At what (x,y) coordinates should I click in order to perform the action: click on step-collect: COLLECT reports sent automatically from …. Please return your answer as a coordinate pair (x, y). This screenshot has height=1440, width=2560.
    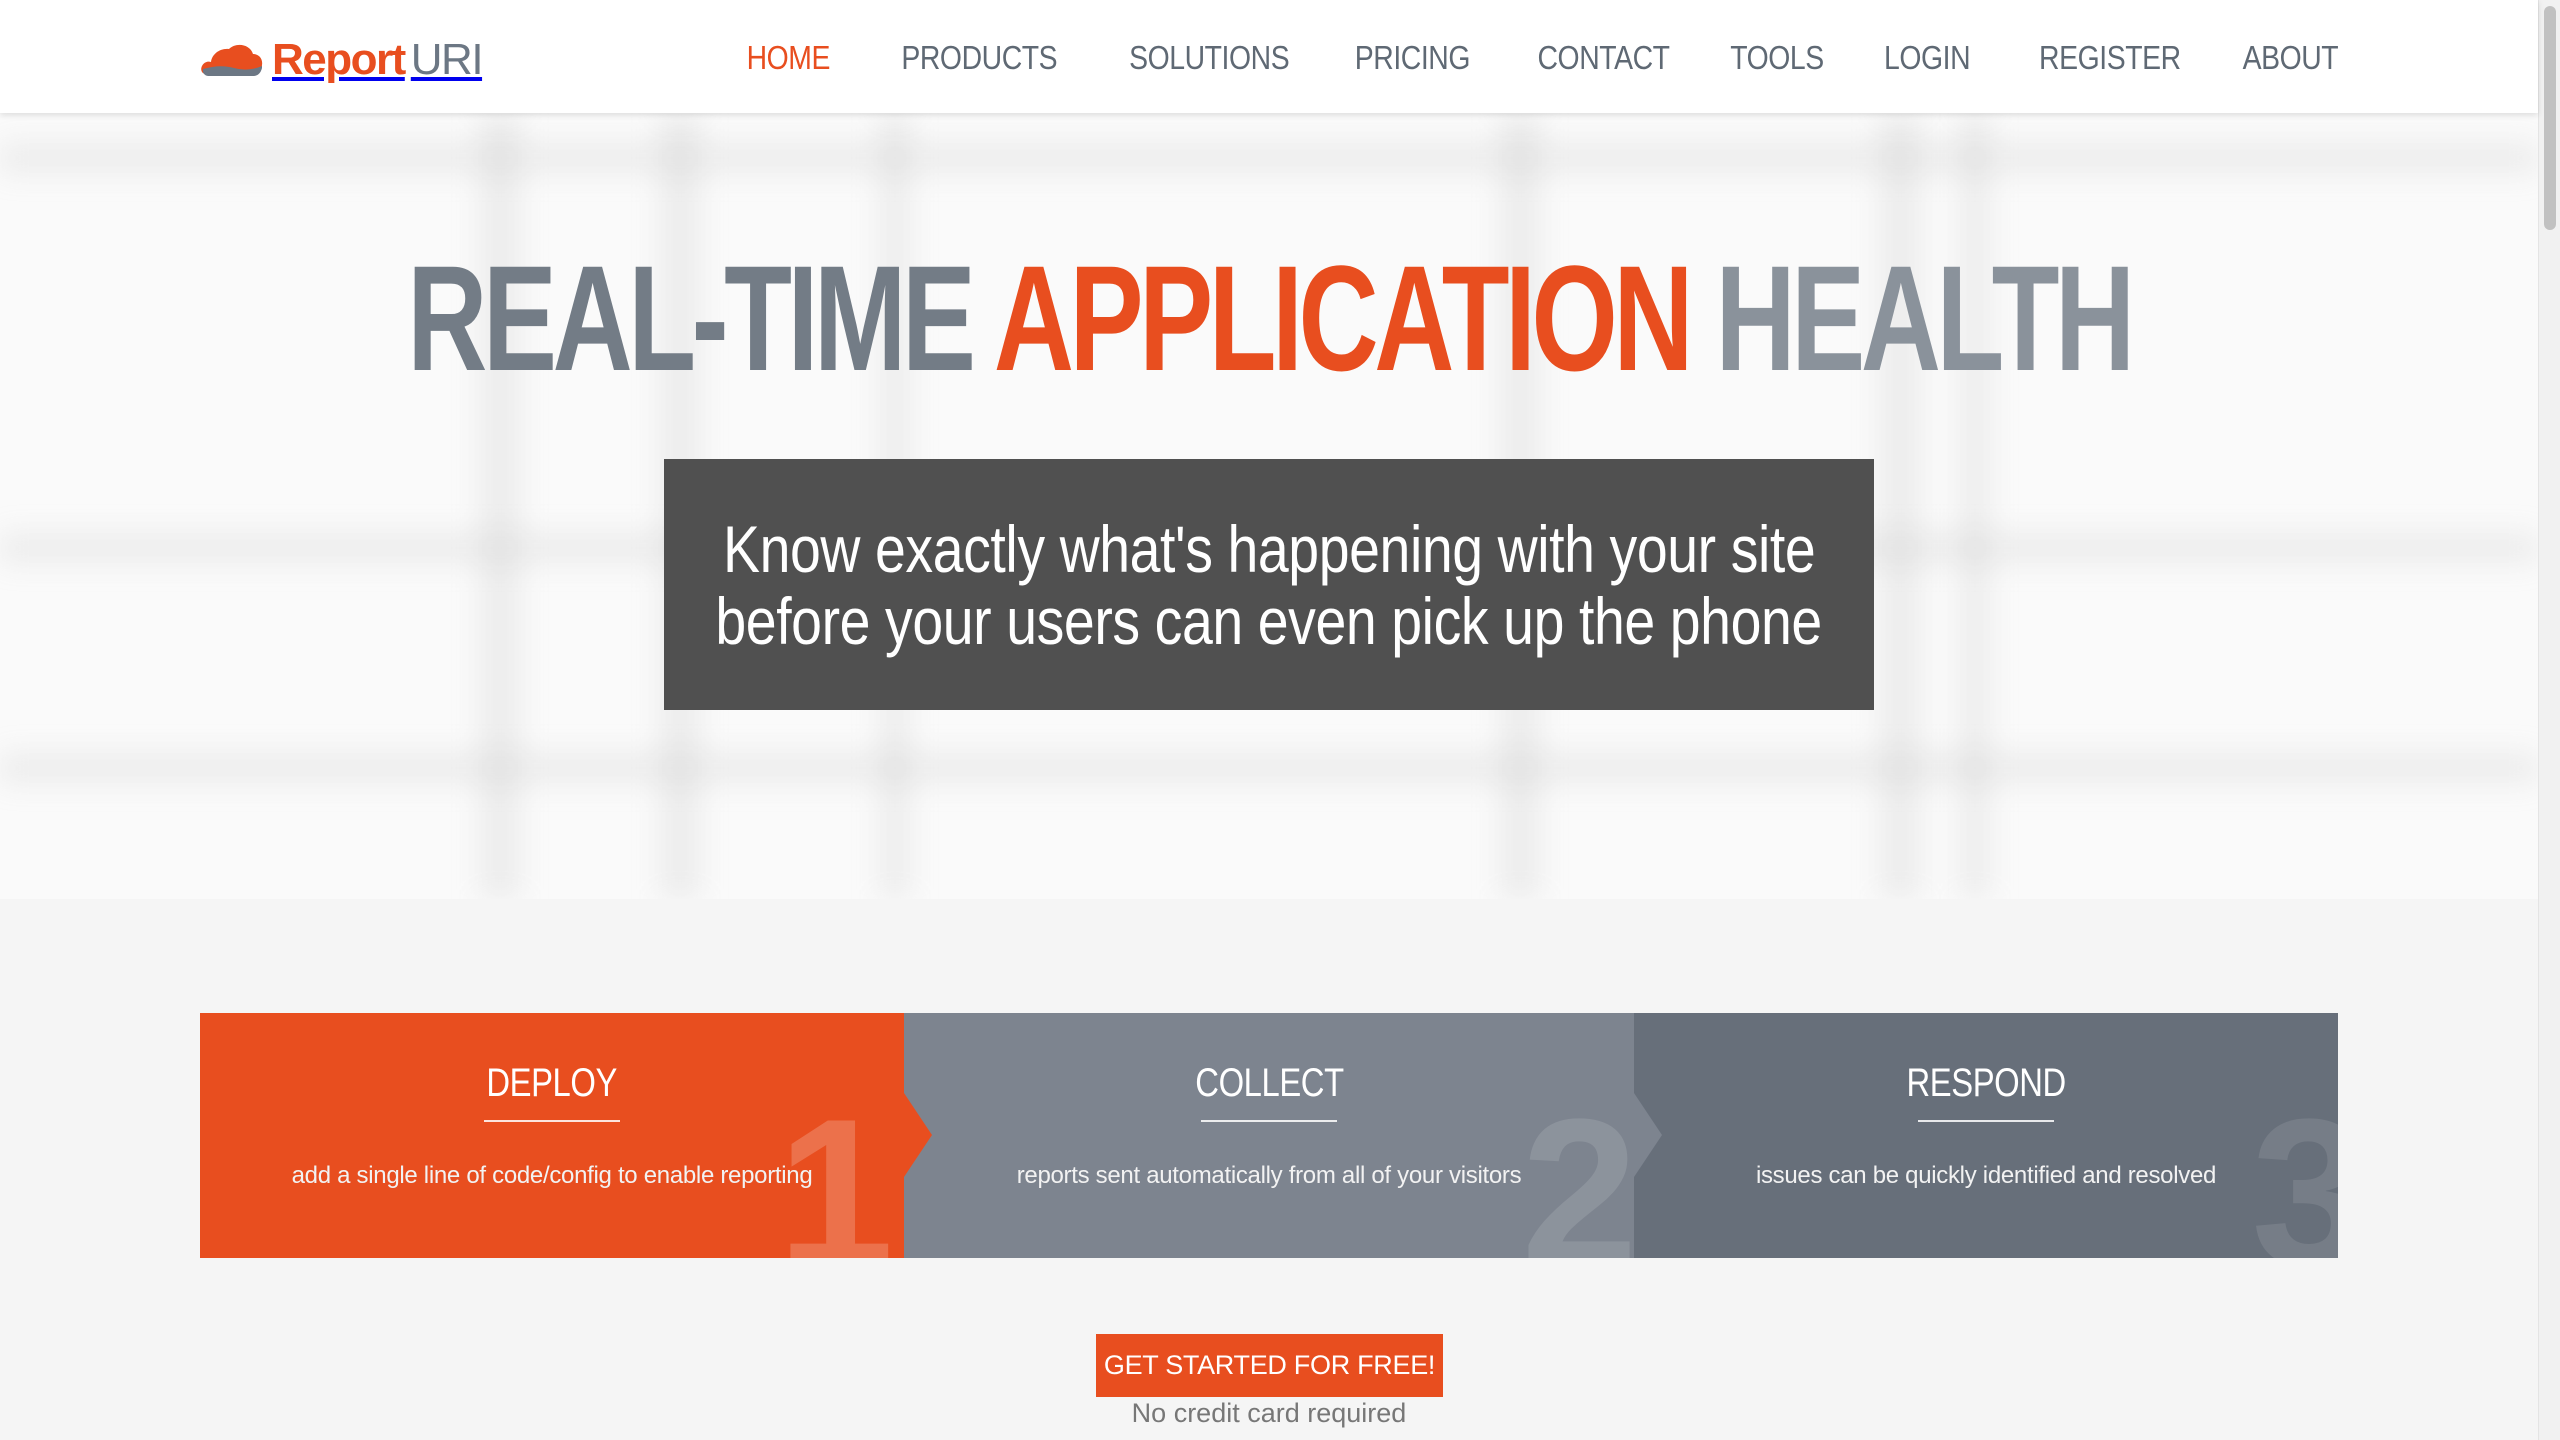
    Looking at the image, I should click on (1269, 1135).